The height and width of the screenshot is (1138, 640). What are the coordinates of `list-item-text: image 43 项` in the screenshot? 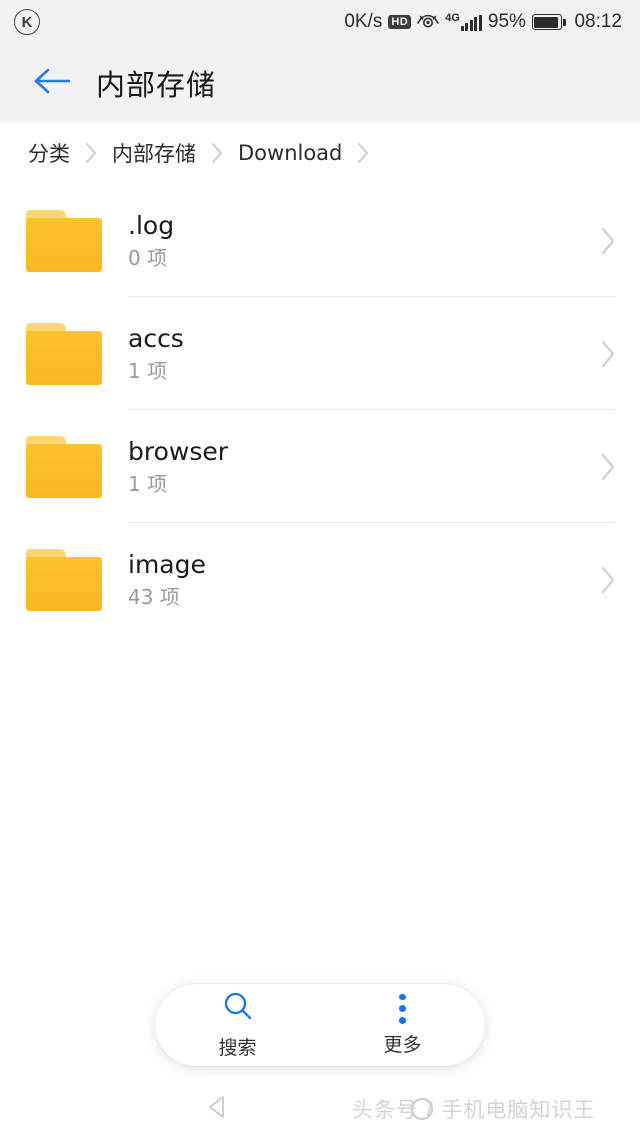 It's located at (167, 579).